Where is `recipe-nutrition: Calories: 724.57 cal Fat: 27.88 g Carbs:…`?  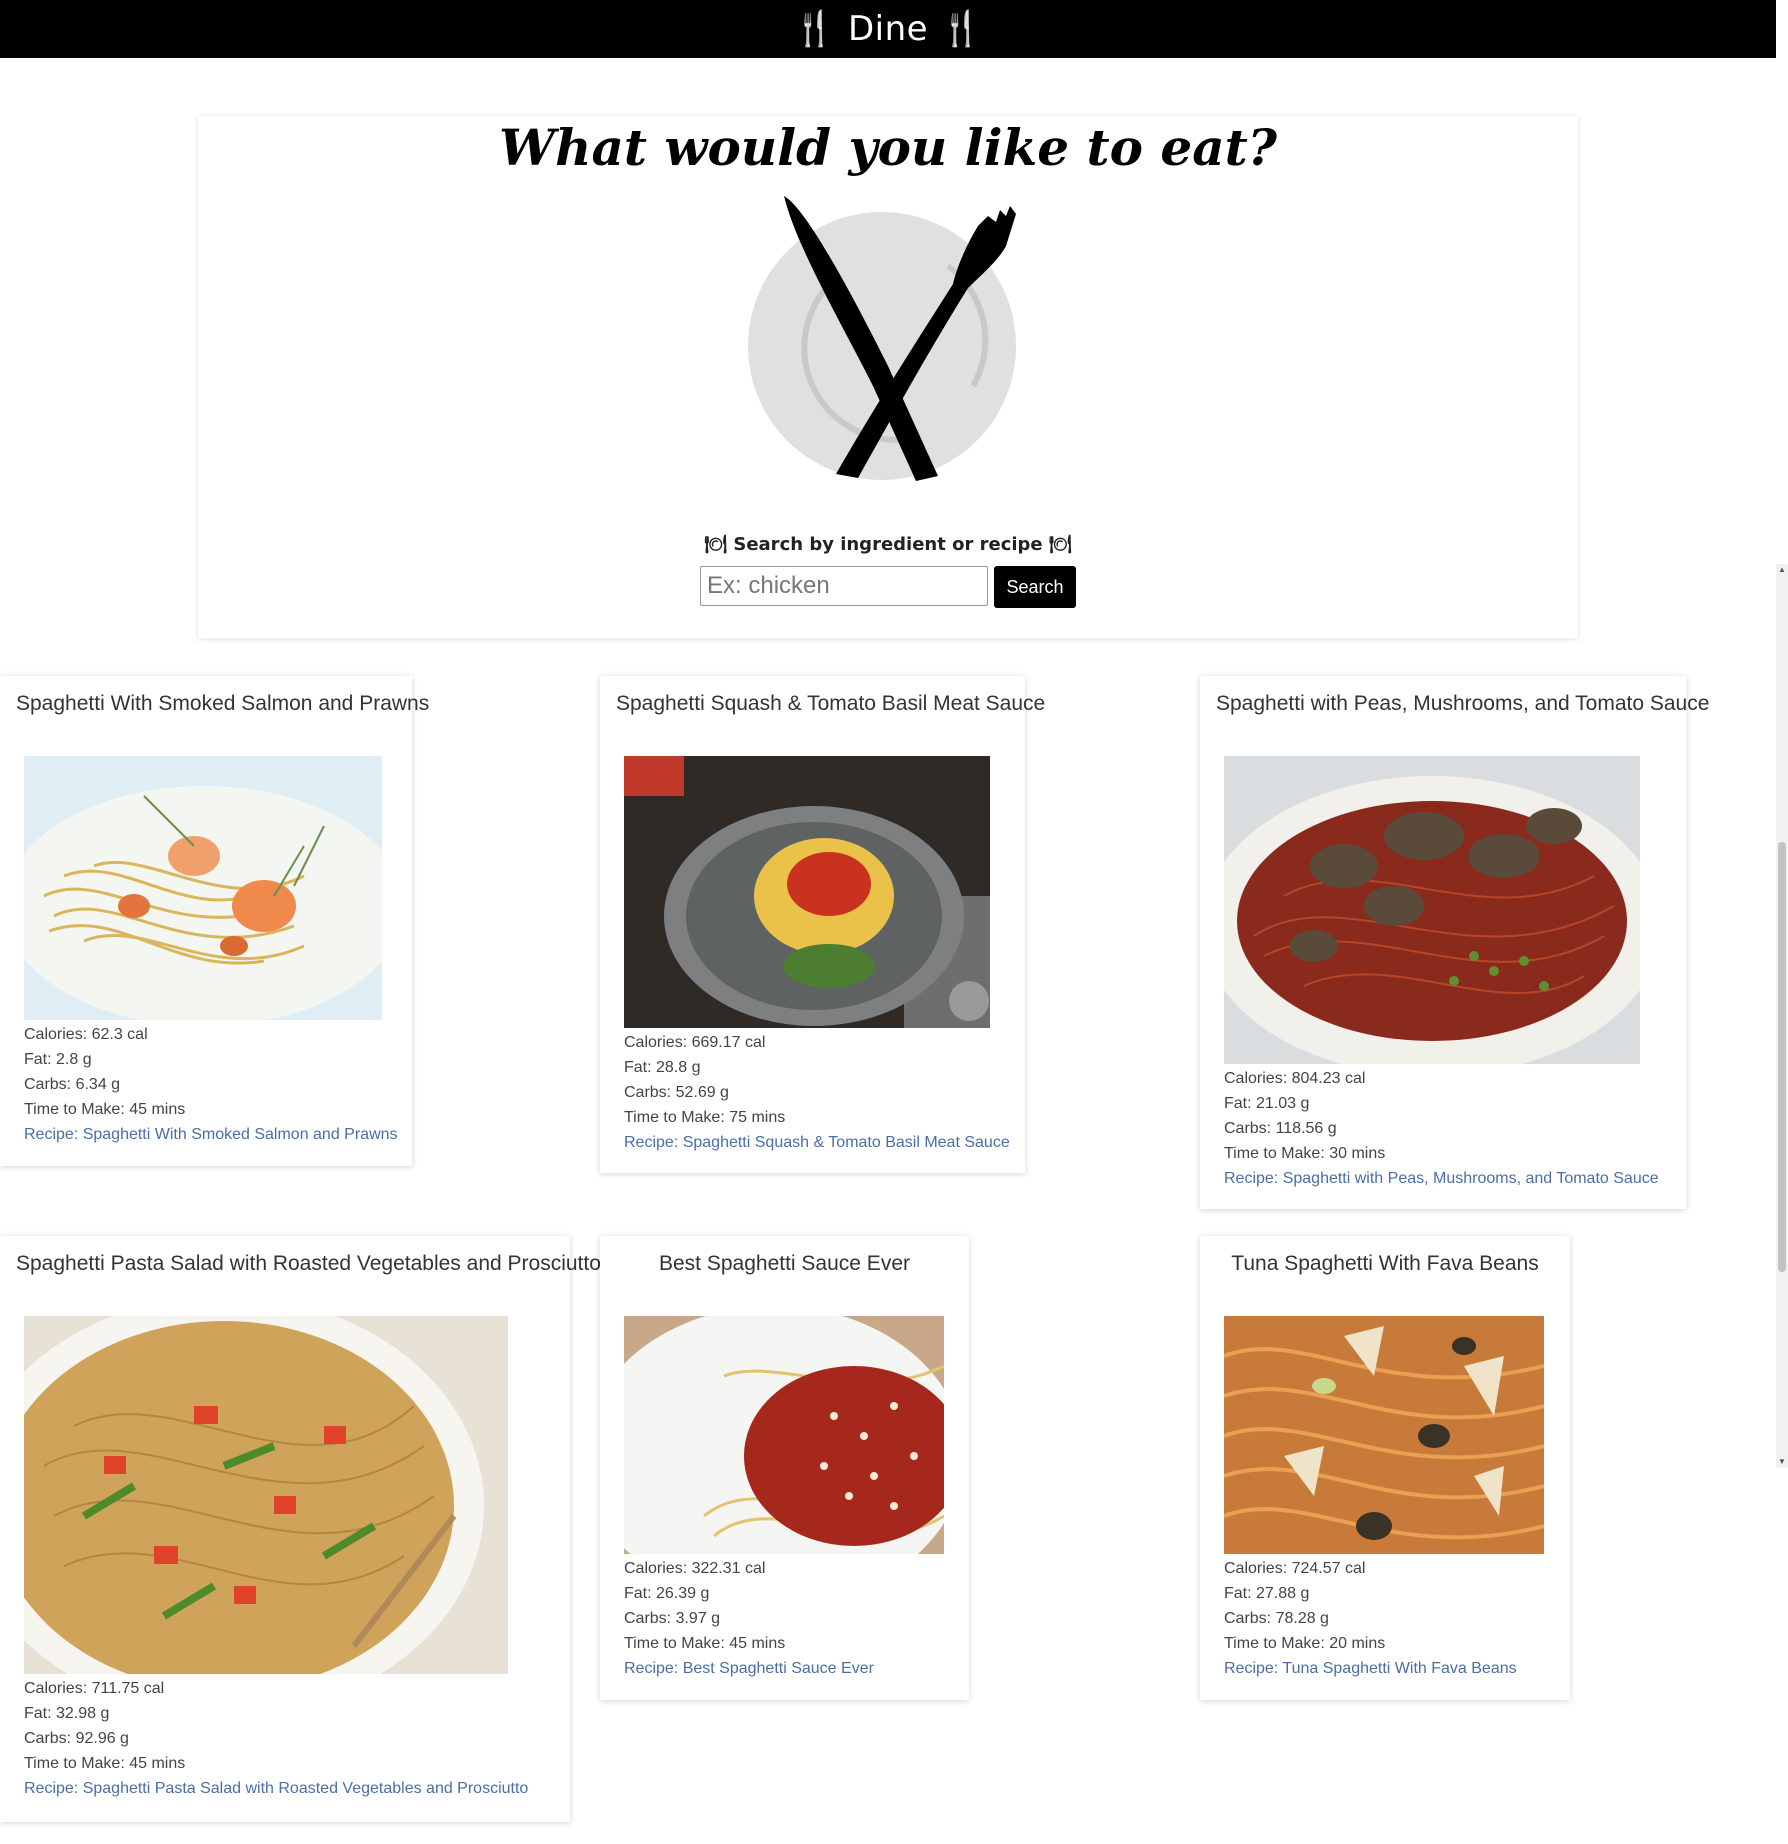 recipe-nutrition: Calories: 724.57 cal Fat: 27.88 g Carbs:… is located at coordinates (1389, 1606).